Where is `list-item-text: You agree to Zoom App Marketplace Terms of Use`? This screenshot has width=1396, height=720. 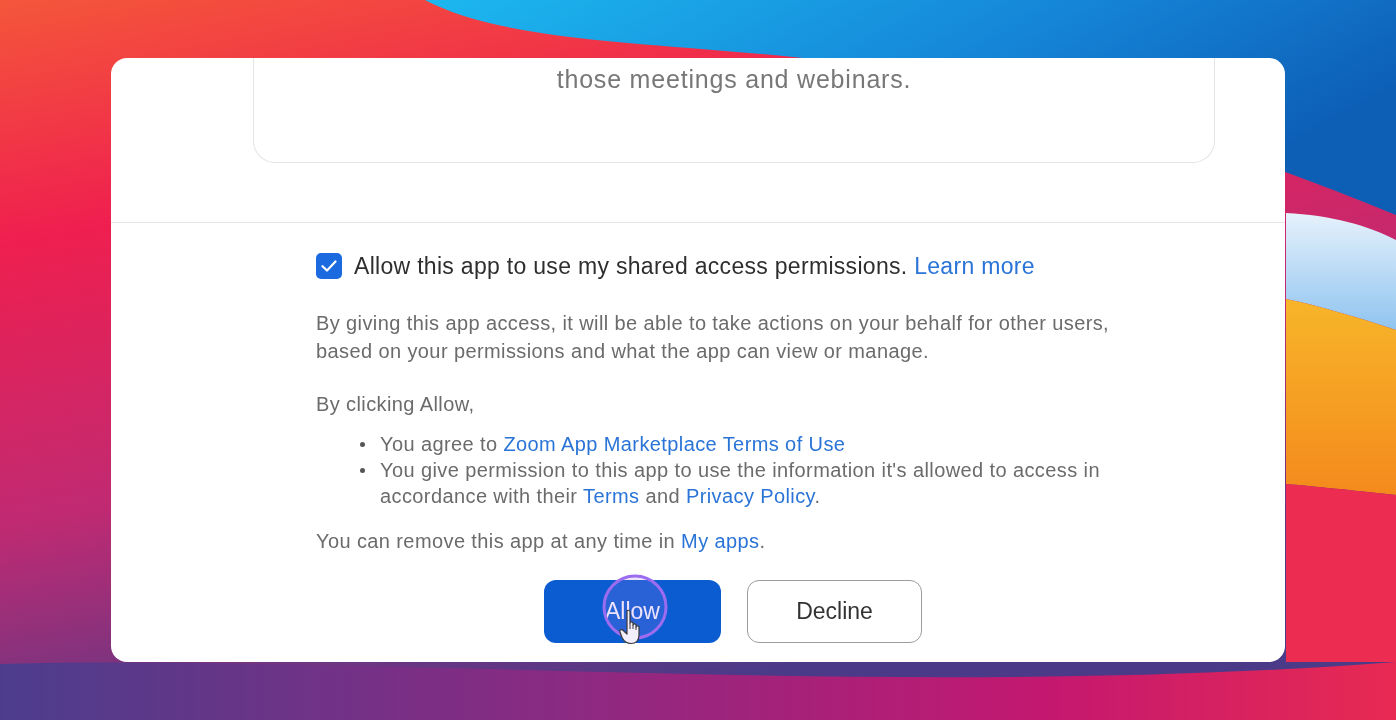
list-item-text: You agree to Zoom App Marketplace Terms of Use is located at coordinates (613, 444).